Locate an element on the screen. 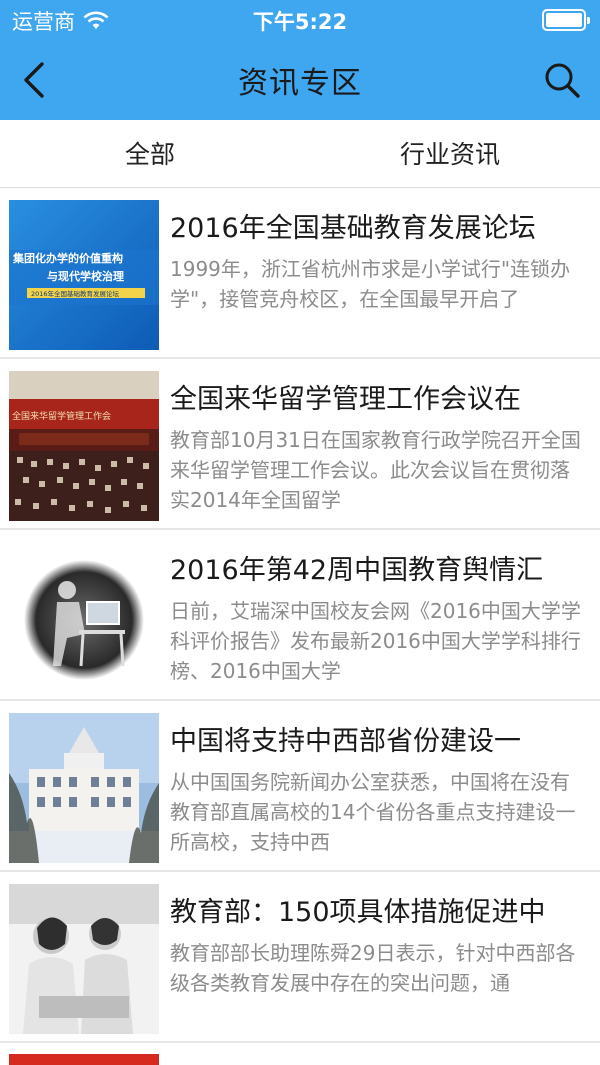 This screenshot has height=1065, width=600. status-time: 下午5:22 is located at coordinates (300, 22).